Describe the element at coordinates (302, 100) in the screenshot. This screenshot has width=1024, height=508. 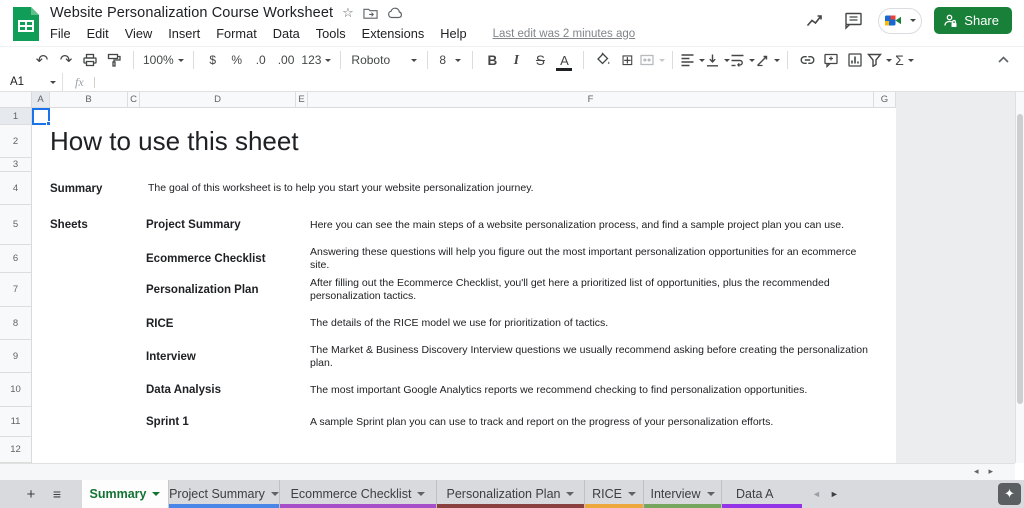
I see `column-header-e: E` at that location.